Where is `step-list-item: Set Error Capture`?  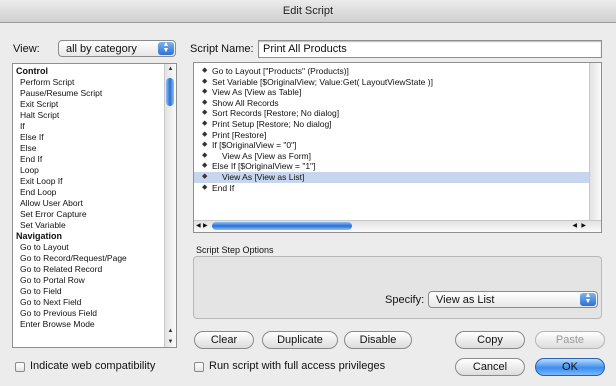
step-list-item: Set Error Capture is located at coordinates (94, 214).